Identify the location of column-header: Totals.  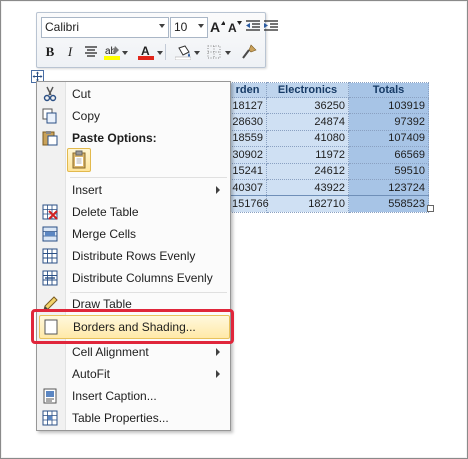
(388, 90).